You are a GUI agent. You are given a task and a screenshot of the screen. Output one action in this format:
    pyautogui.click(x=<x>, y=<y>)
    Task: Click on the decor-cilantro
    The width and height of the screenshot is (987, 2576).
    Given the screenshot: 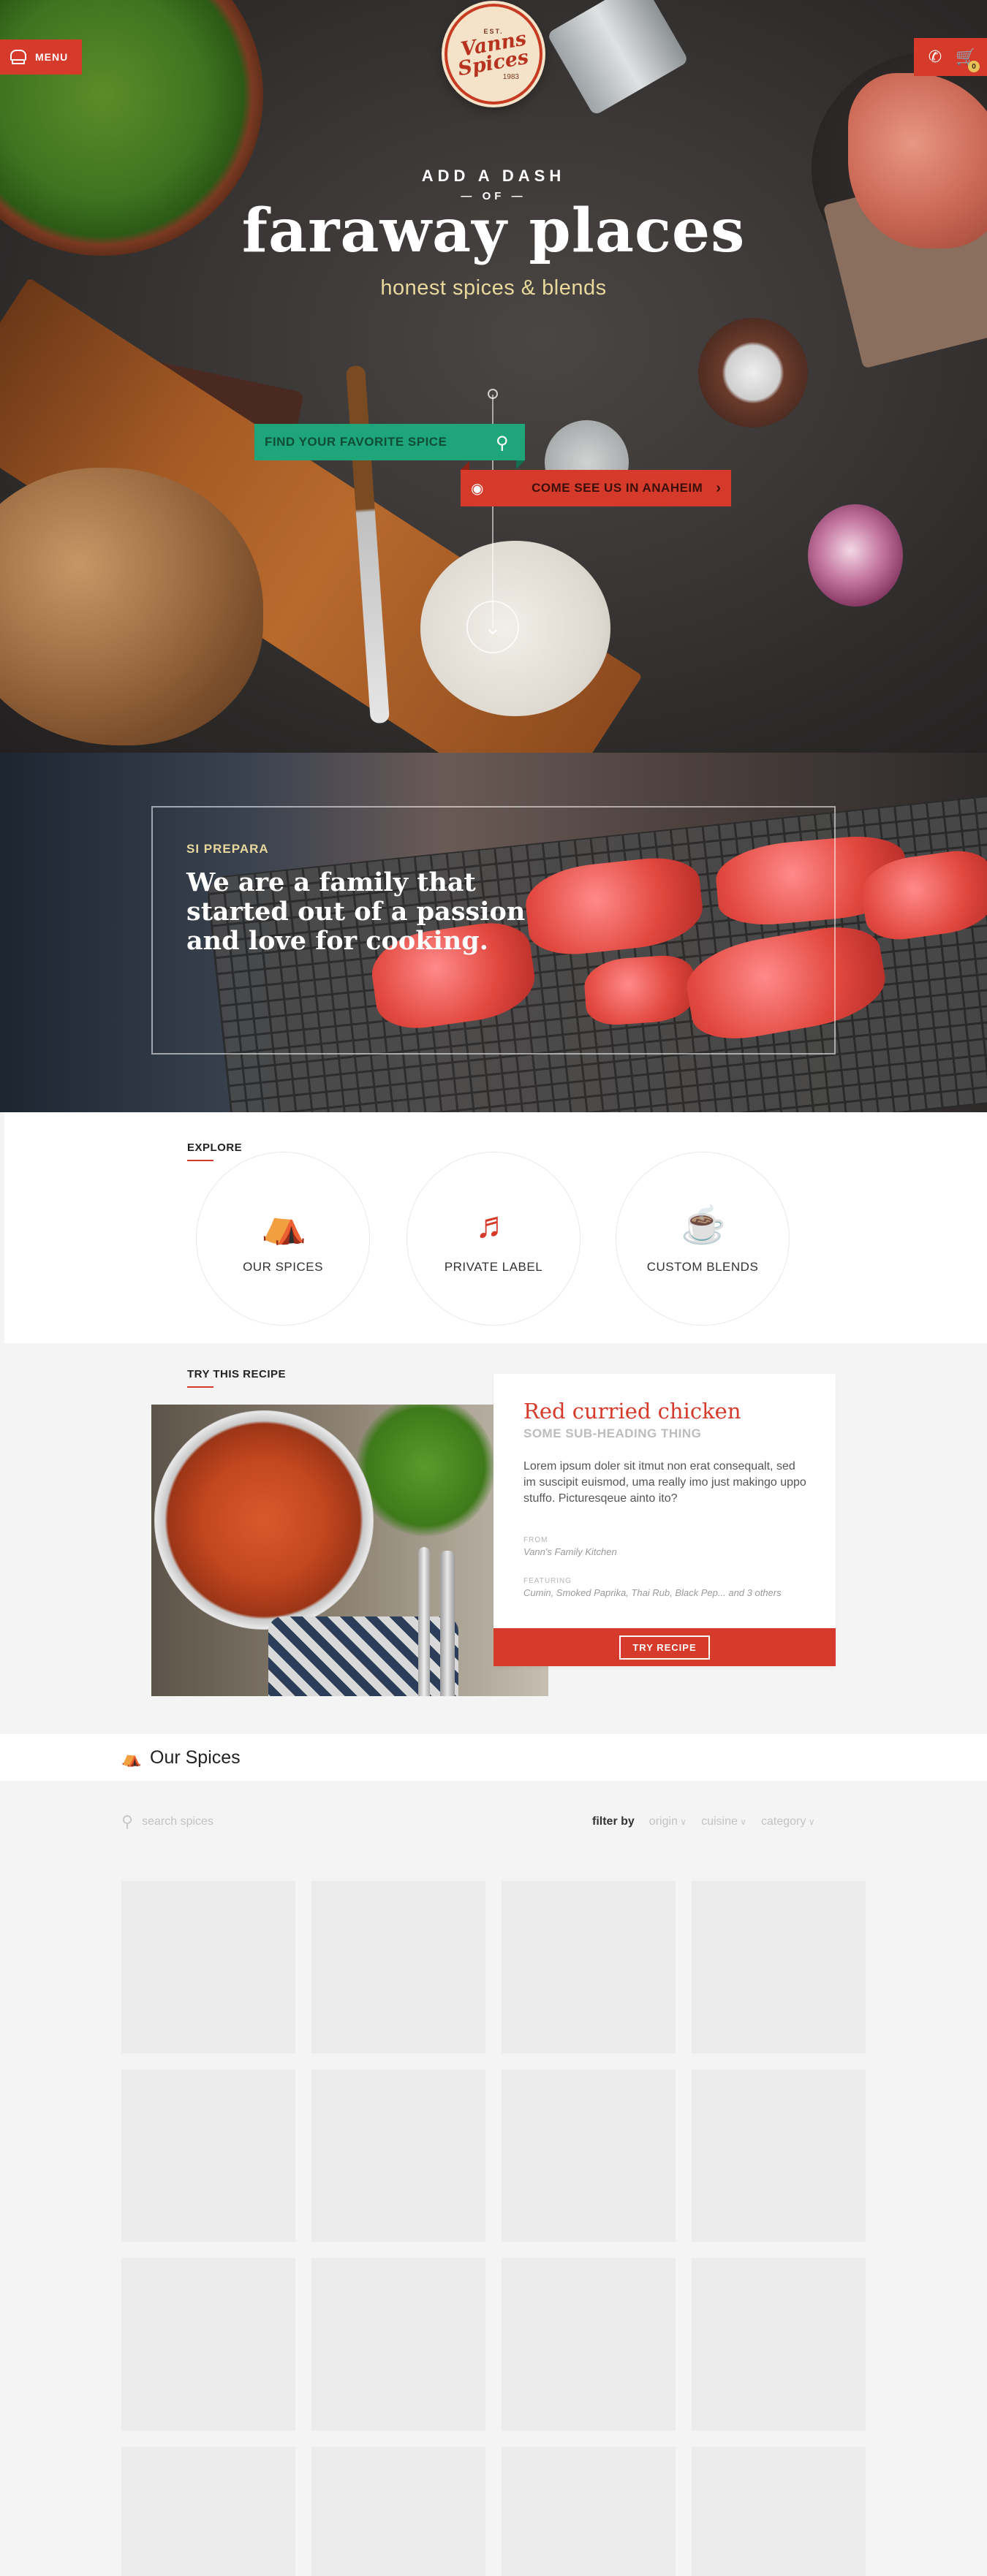 What is the action you would take?
    pyautogui.click(x=425, y=1470)
    